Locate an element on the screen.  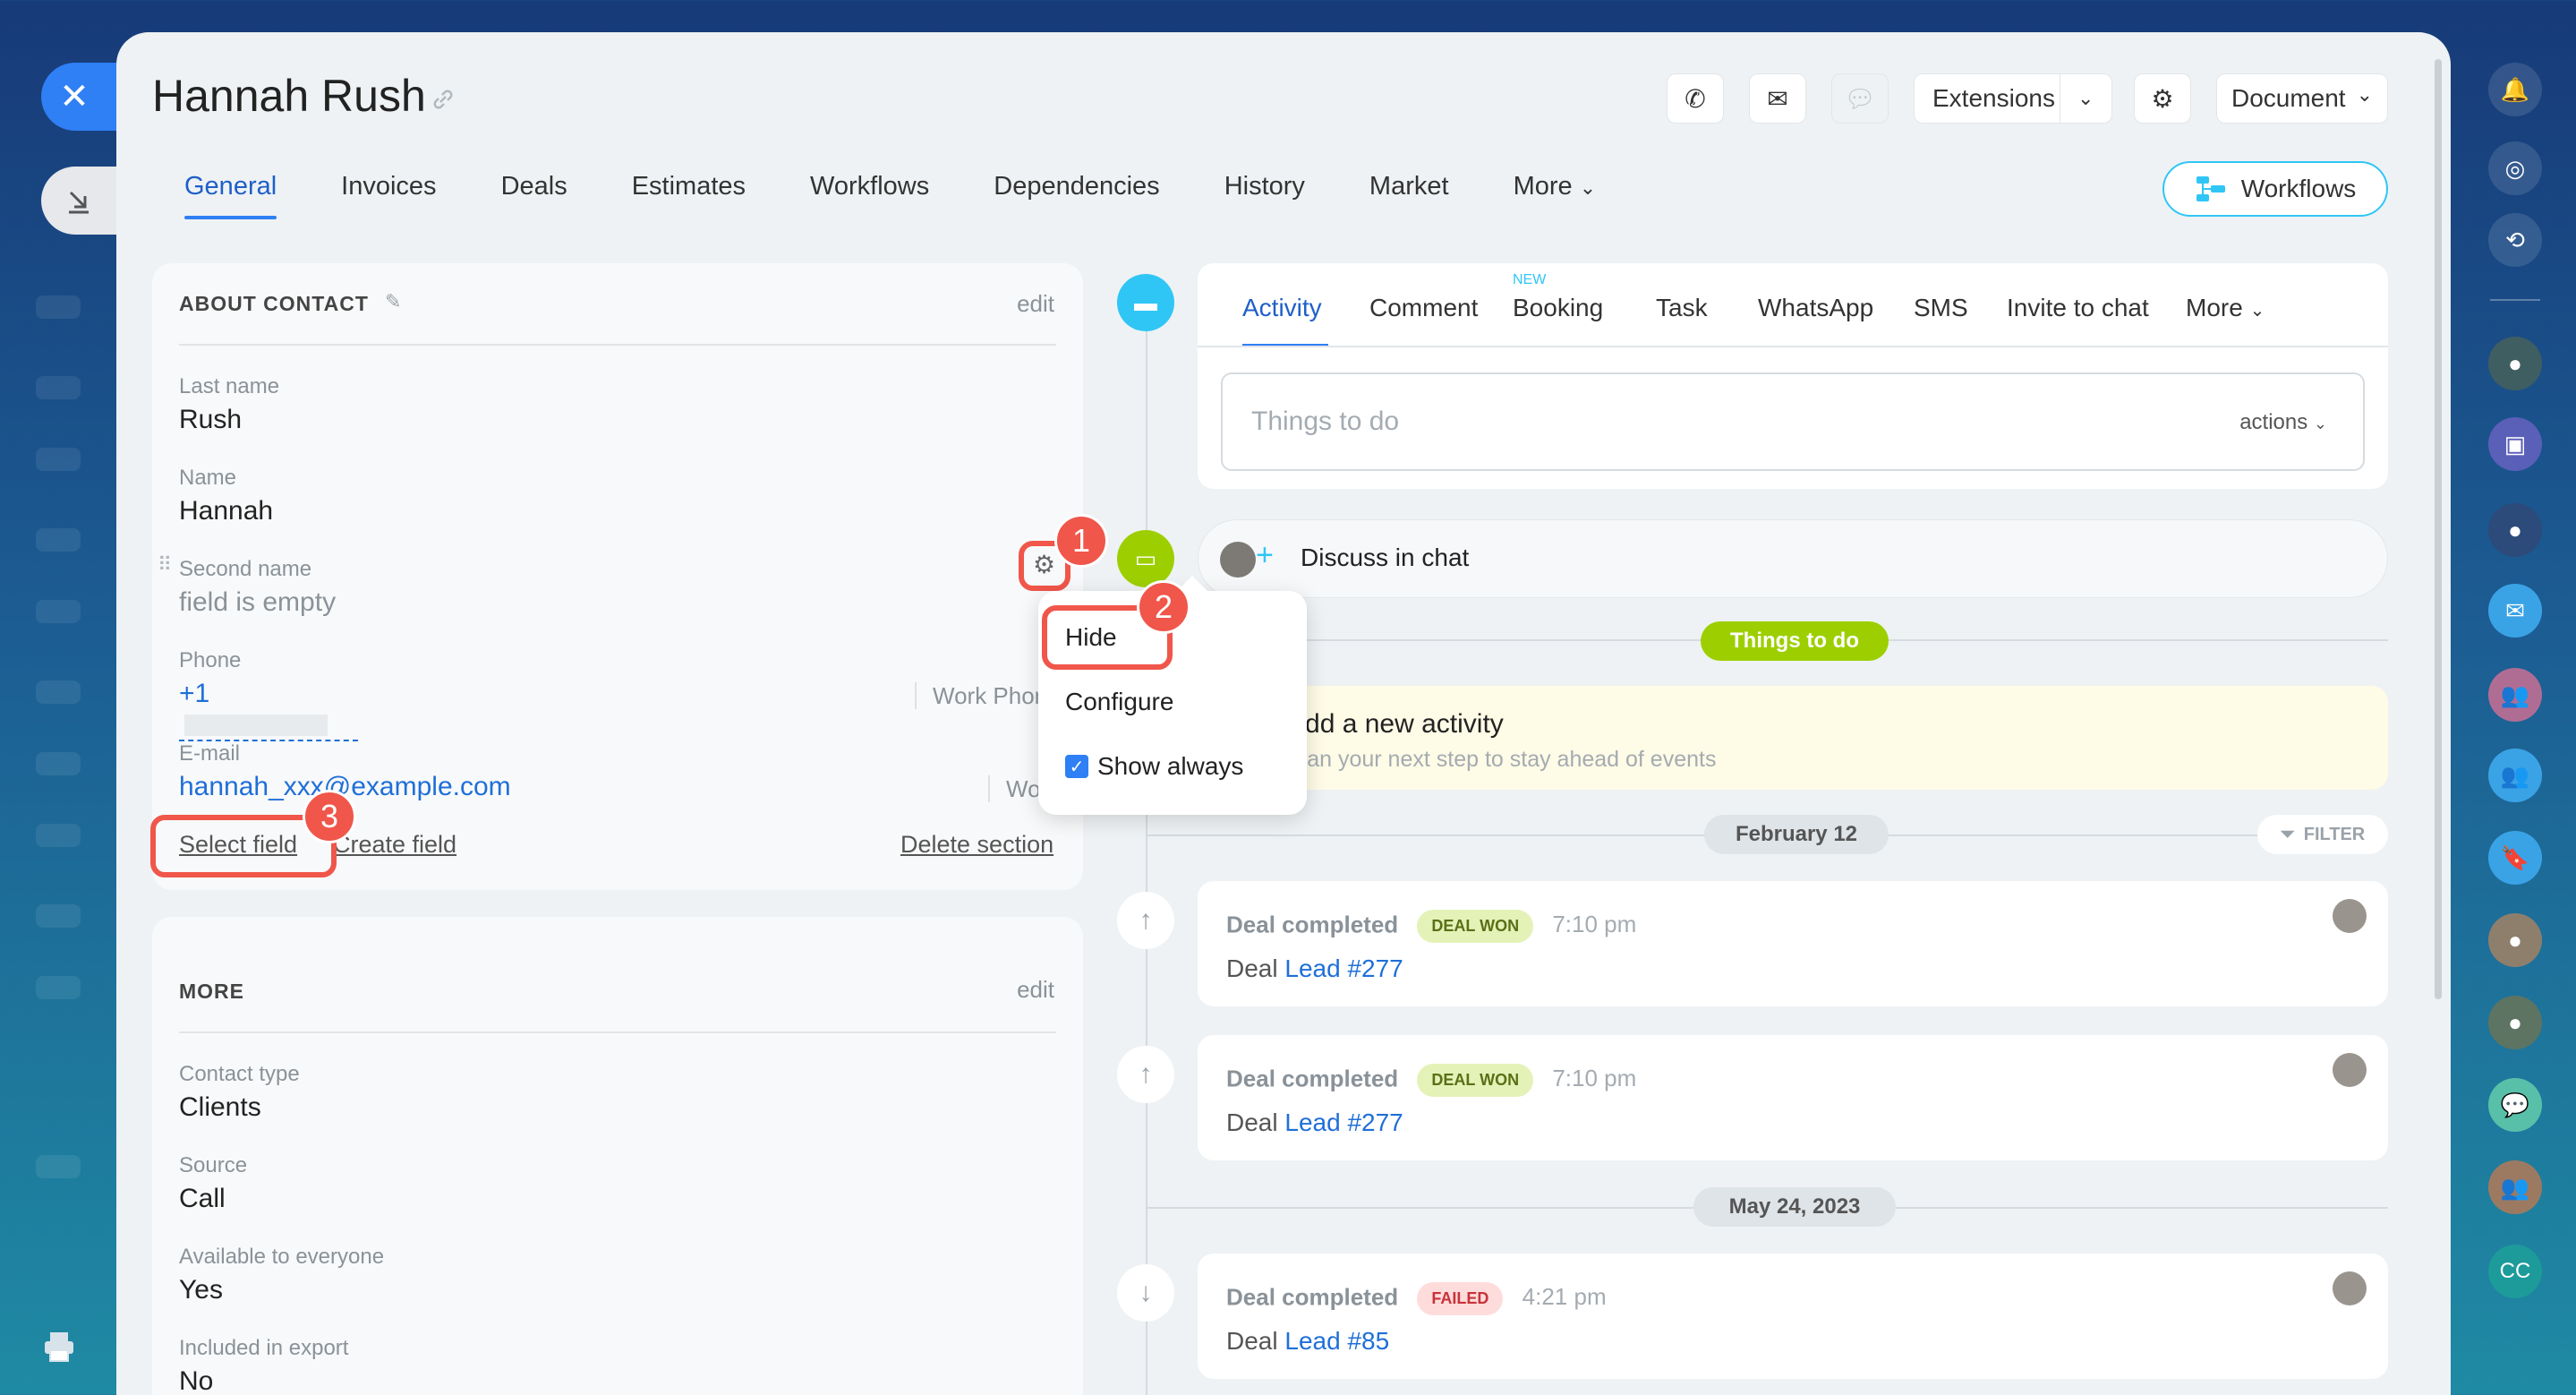
printer-icon is located at coordinates (59, 1347).